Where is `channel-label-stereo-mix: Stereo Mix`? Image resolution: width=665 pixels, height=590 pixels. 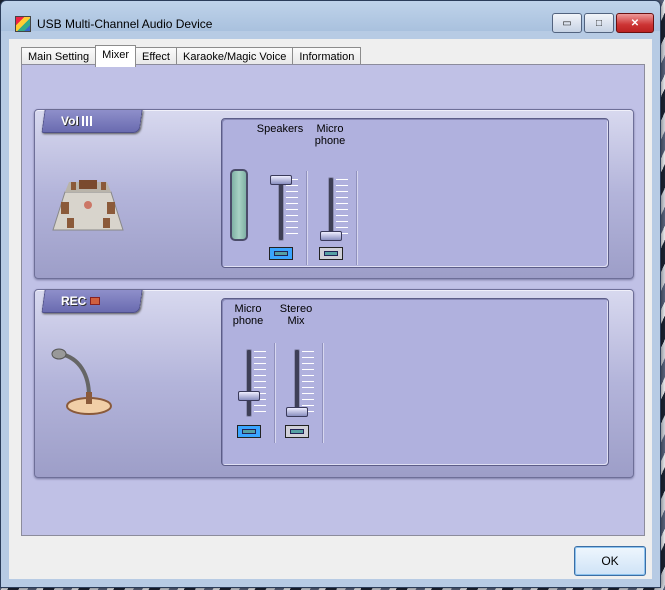 channel-label-stereo-mix: Stereo Mix is located at coordinates (296, 315).